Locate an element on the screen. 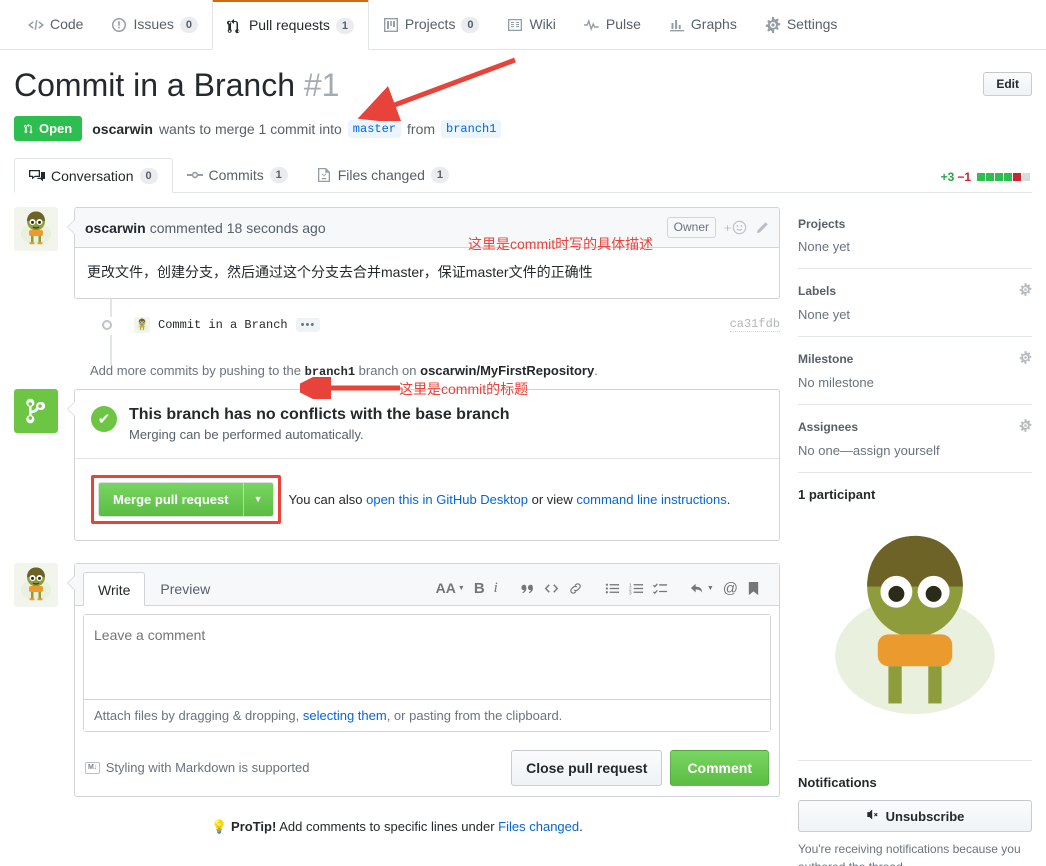 This screenshot has height=866, width=1046. merge-button-highlight: Merge pull request ▼ is located at coordinates (186, 499).